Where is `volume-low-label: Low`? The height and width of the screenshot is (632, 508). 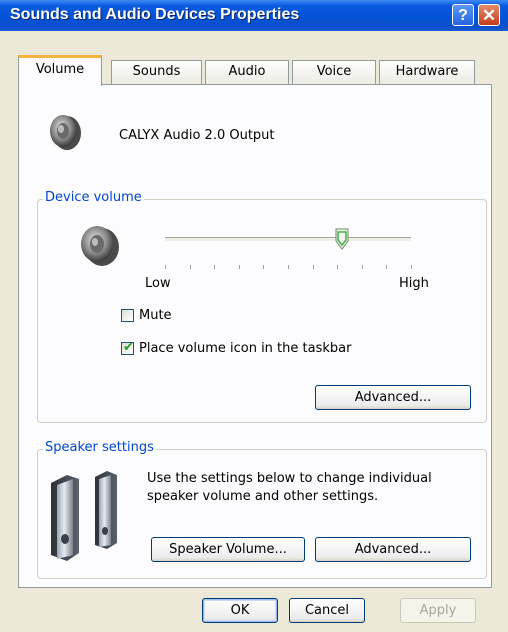 volume-low-label: Low is located at coordinates (158, 283).